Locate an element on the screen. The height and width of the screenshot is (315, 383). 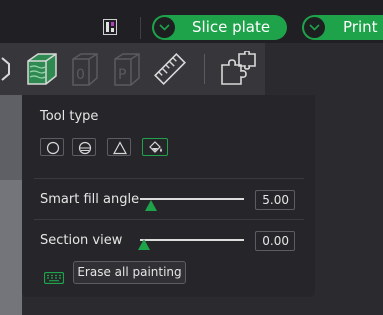
svg-text: P is located at coordinates (122, 75).